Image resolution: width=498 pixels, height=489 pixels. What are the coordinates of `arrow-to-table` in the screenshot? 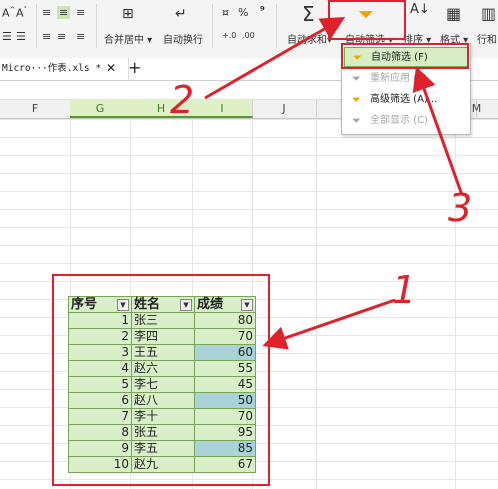 It's located at (329, 324).